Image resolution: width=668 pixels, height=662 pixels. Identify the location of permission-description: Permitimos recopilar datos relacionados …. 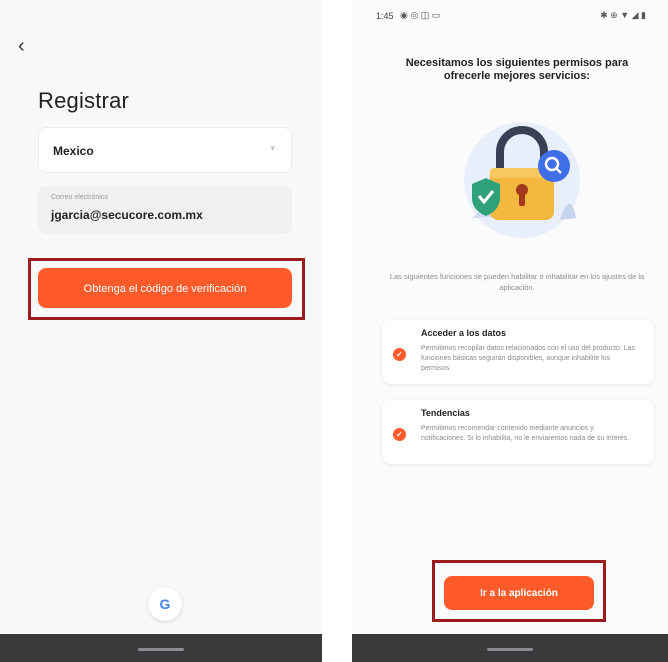
(528, 358).